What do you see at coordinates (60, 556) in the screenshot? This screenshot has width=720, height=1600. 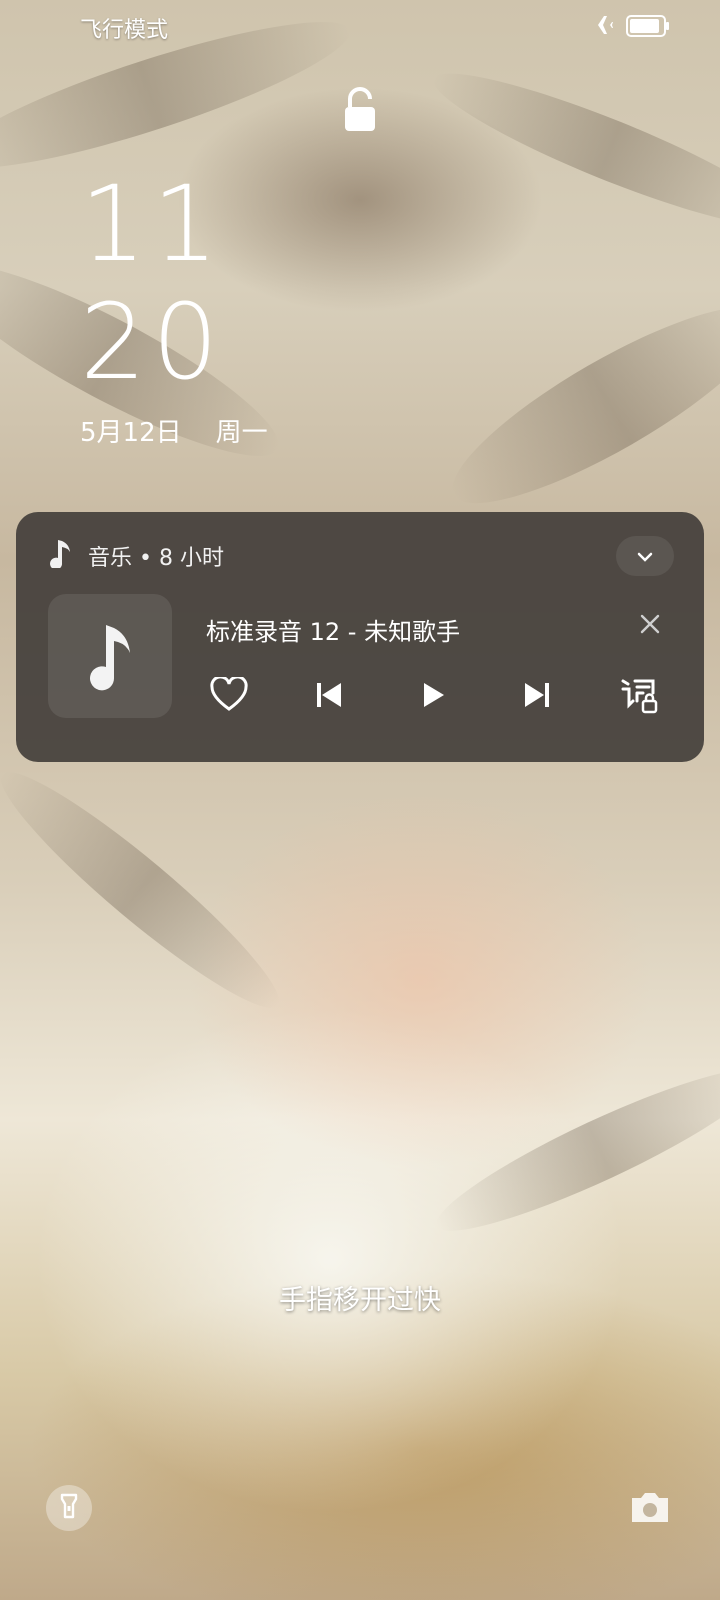 I see `music-note-icon` at bounding box center [60, 556].